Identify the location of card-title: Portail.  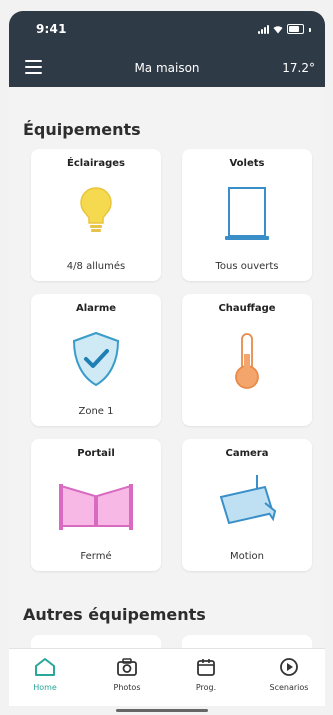
(96, 453).